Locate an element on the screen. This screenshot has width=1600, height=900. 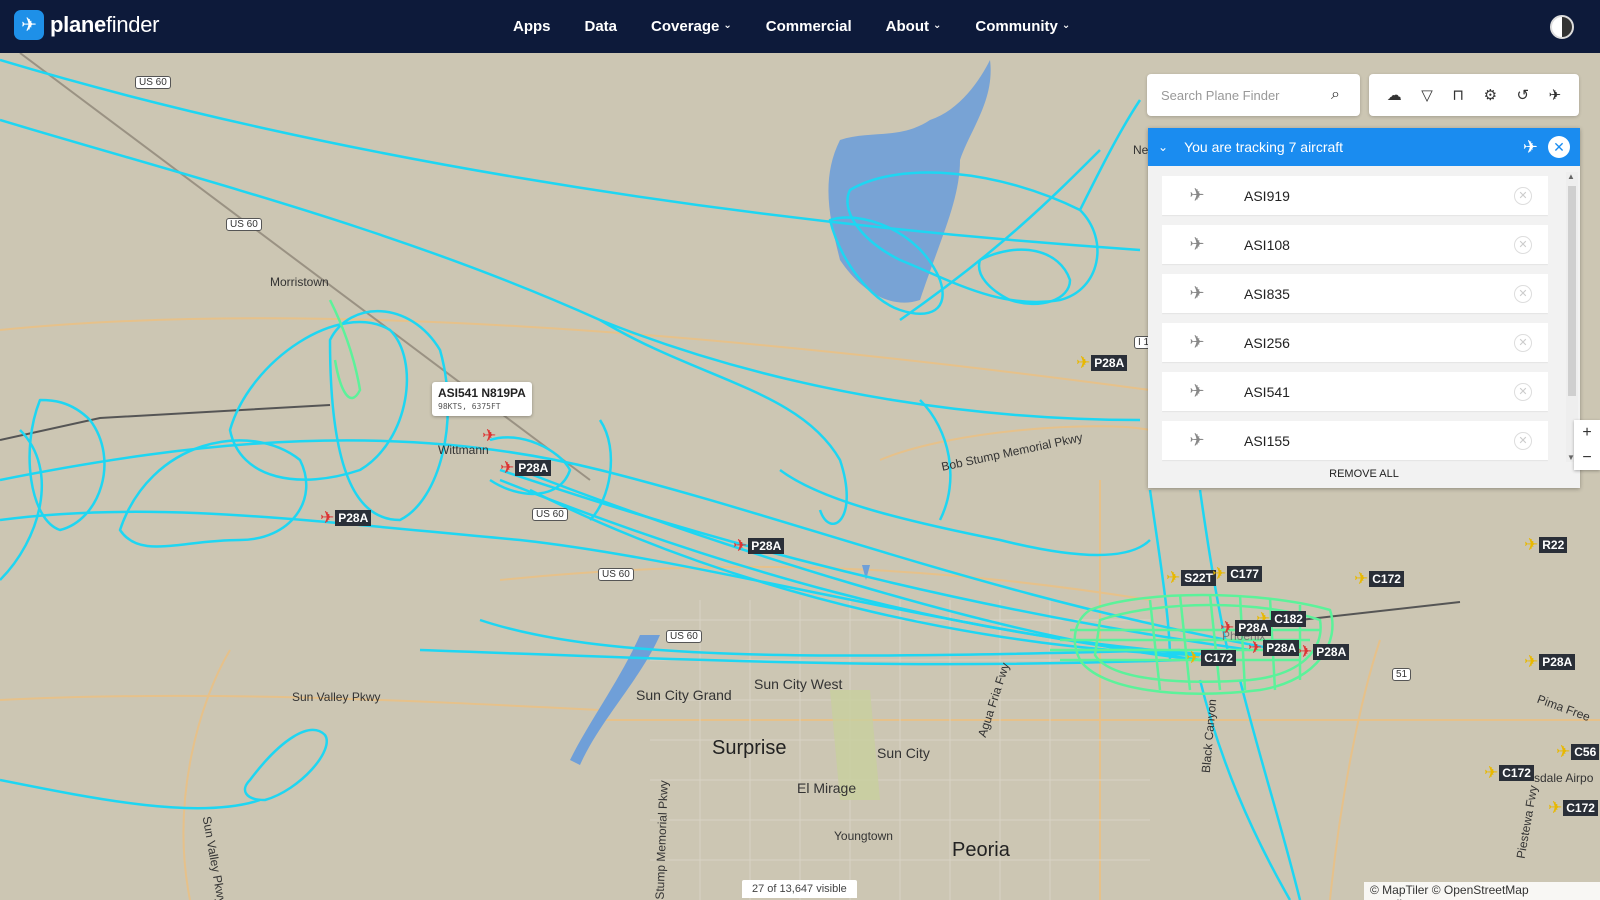
place-wittmann: Wittmann is located at coordinates (463, 450).